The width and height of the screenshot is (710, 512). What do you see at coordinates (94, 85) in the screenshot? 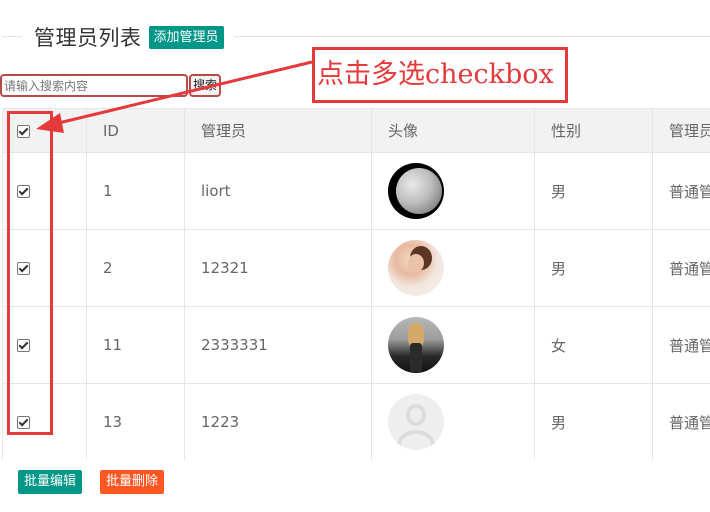
I see `search-input` at bounding box center [94, 85].